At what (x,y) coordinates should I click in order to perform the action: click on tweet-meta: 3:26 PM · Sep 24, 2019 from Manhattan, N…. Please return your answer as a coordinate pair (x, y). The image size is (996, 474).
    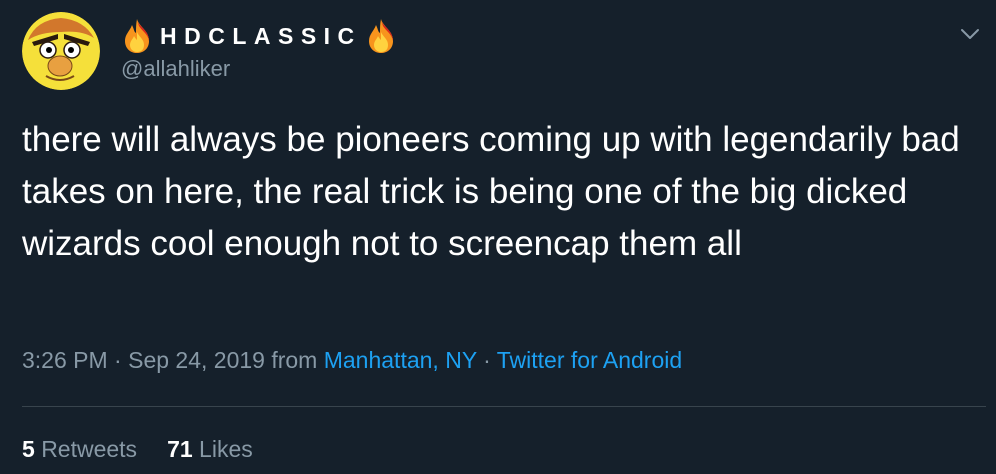
    Looking at the image, I should click on (352, 360).